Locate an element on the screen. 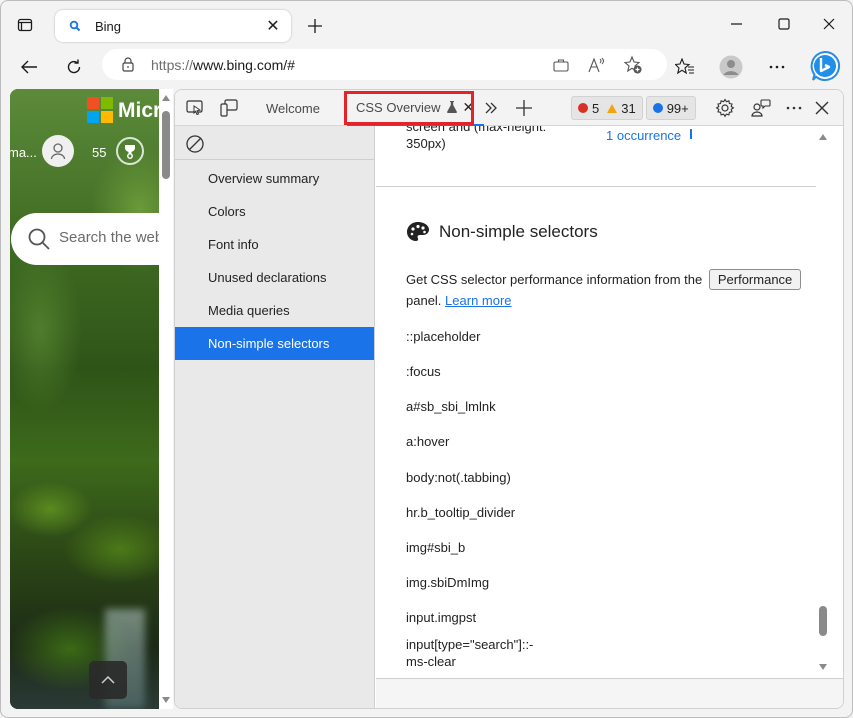 This screenshot has width=853, height=718. selector-item: hr.b_tooltip_divider is located at coordinates (460, 512).